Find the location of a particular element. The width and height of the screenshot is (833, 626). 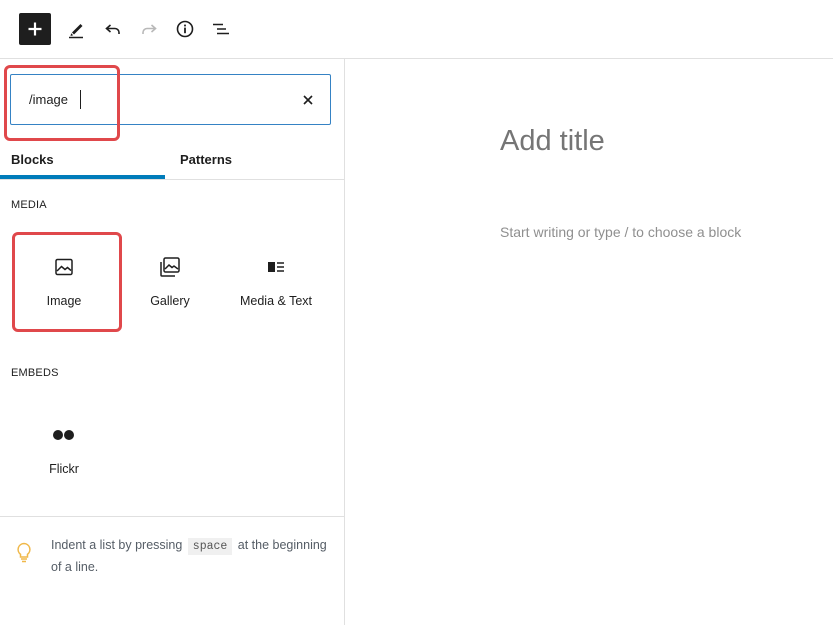

redo-icon is located at coordinates (149, 29).